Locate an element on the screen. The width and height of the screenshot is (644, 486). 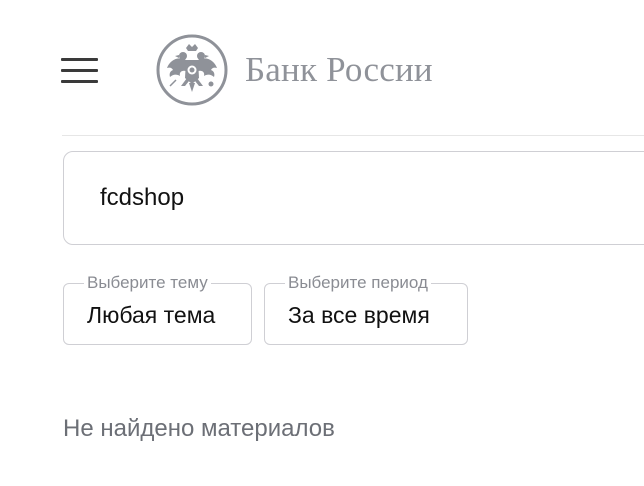
bank-logo-link: Банк России is located at coordinates (294, 70).